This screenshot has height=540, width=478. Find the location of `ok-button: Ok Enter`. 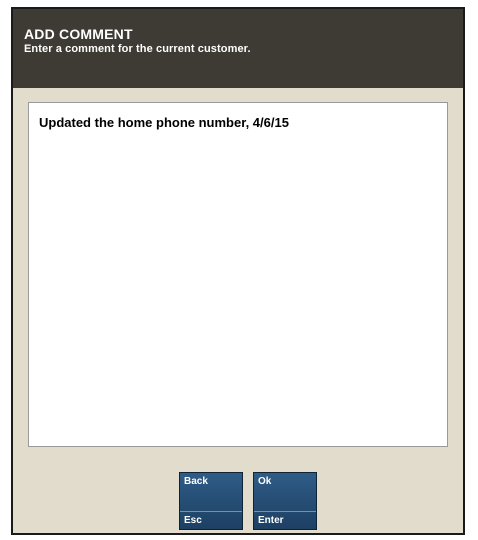

ok-button: Ok Enter is located at coordinates (285, 501).